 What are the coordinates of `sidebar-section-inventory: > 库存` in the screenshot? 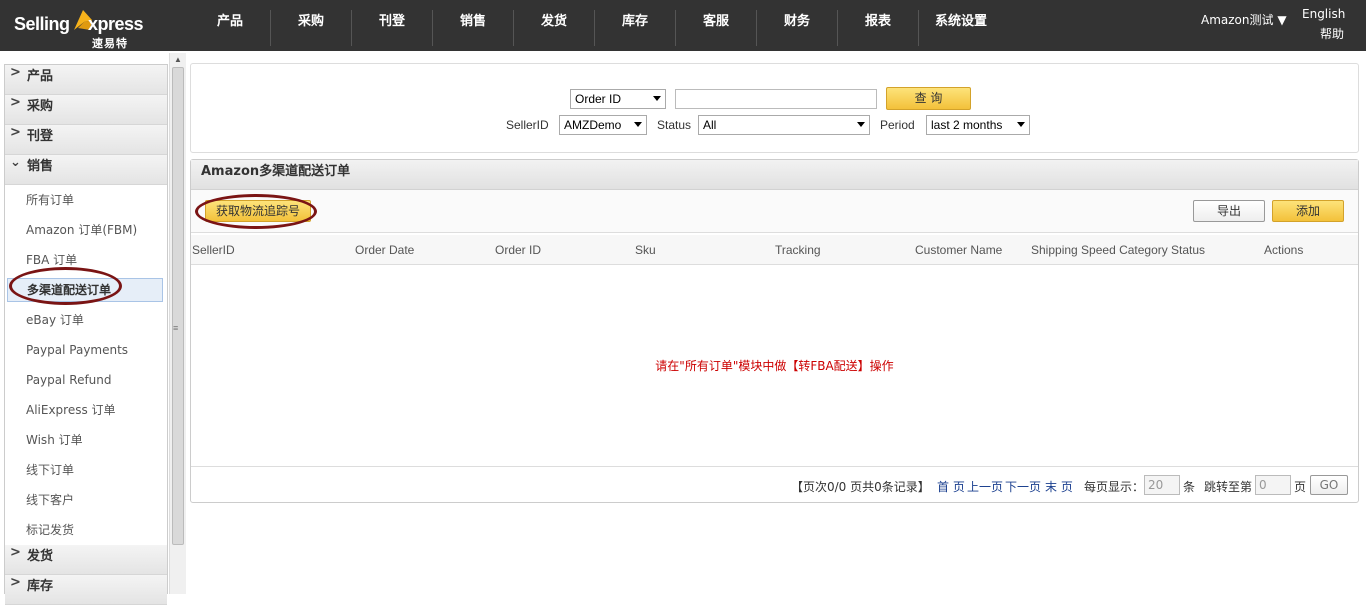 It's located at (86, 590).